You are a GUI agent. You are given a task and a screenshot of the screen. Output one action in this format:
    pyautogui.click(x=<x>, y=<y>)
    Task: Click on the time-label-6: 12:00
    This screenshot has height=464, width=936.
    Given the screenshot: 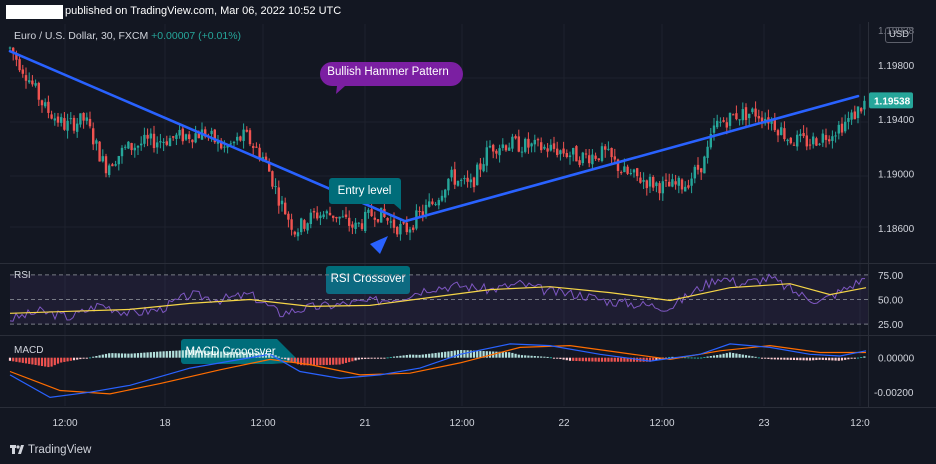 What is the action you would take?
    pyautogui.click(x=661, y=423)
    